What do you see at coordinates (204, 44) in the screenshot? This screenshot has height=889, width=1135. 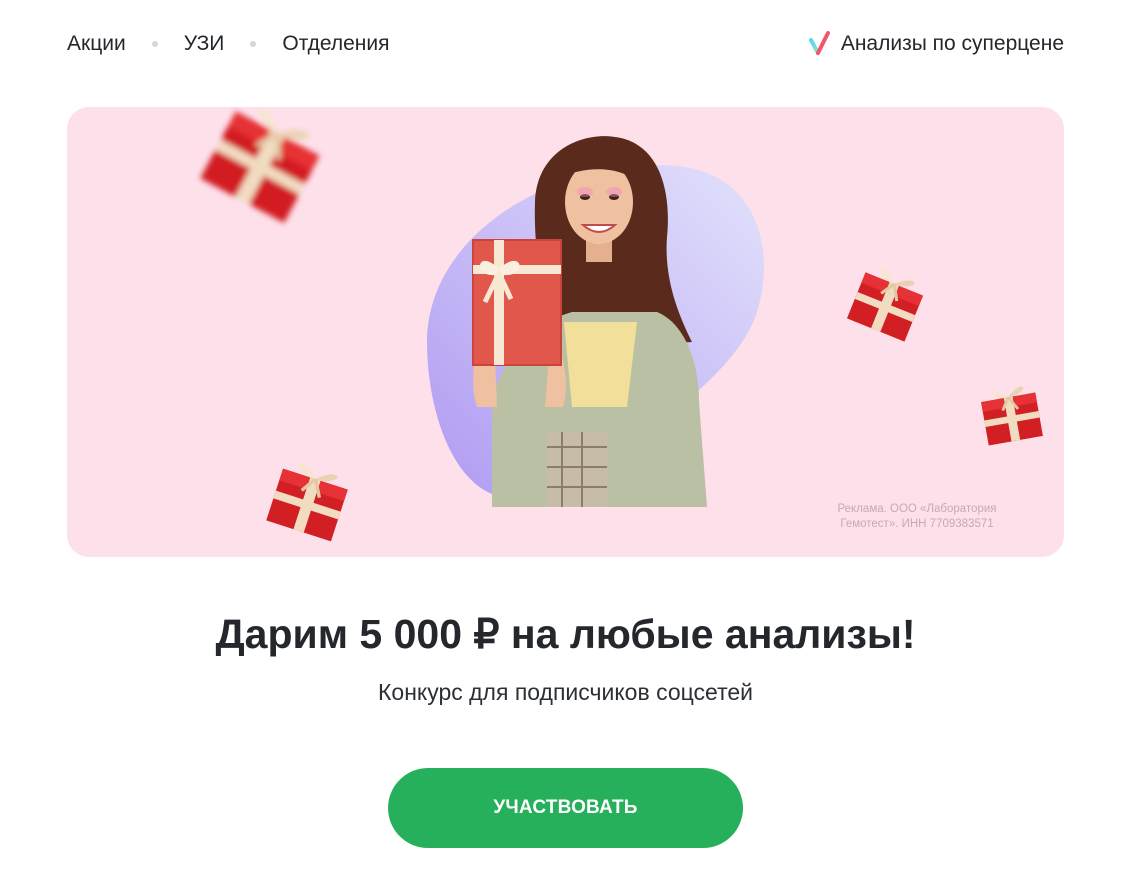 I see `nav-link-ultrasound: УЗИ` at bounding box center [204, 44].